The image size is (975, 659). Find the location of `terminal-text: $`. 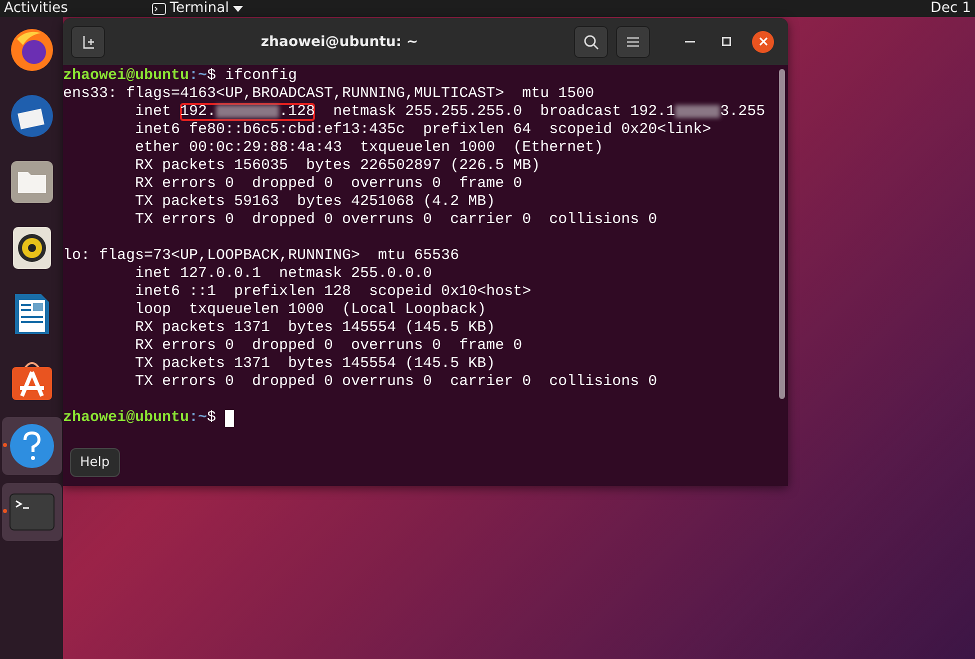

terminal-text: $ is located at coordinates (212, 417).